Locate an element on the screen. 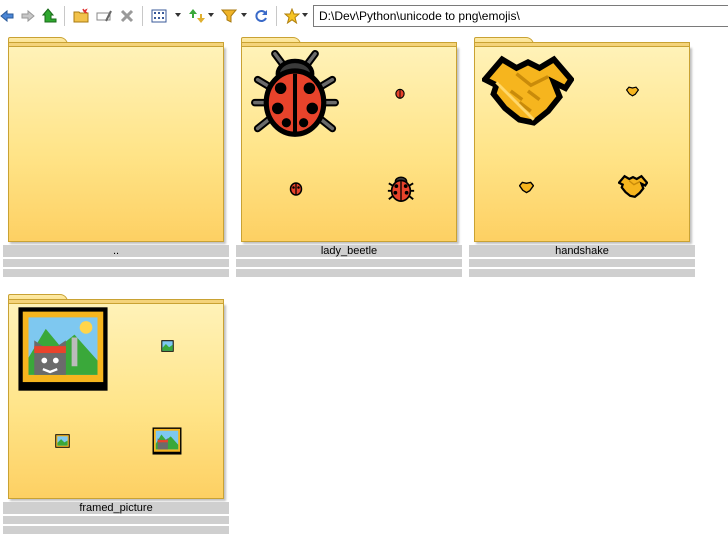 Image resolution: width=728 pixels, height=558 pixels. folder-label: lady_beetle is located at coordinates (349, 251).